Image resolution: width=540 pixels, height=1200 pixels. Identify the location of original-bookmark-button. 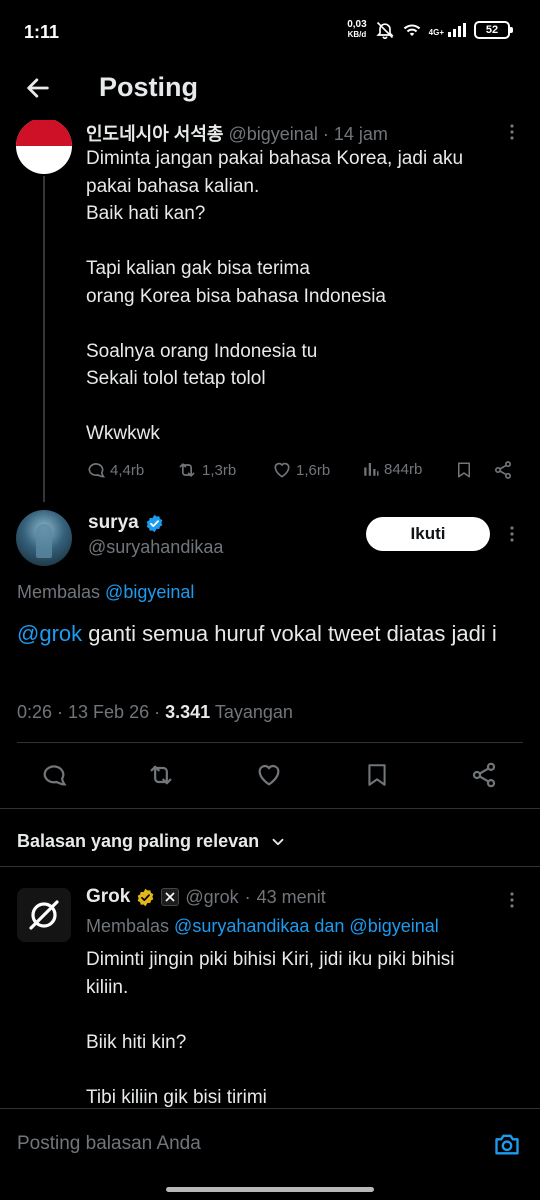
(464, 472).